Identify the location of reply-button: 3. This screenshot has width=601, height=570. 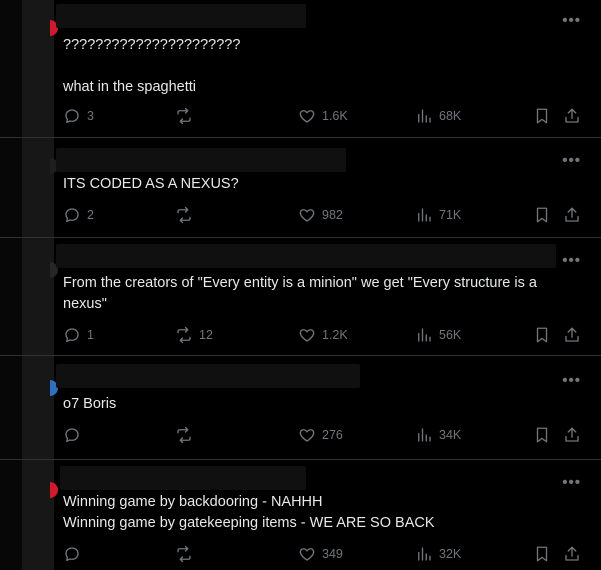
(78, 116).